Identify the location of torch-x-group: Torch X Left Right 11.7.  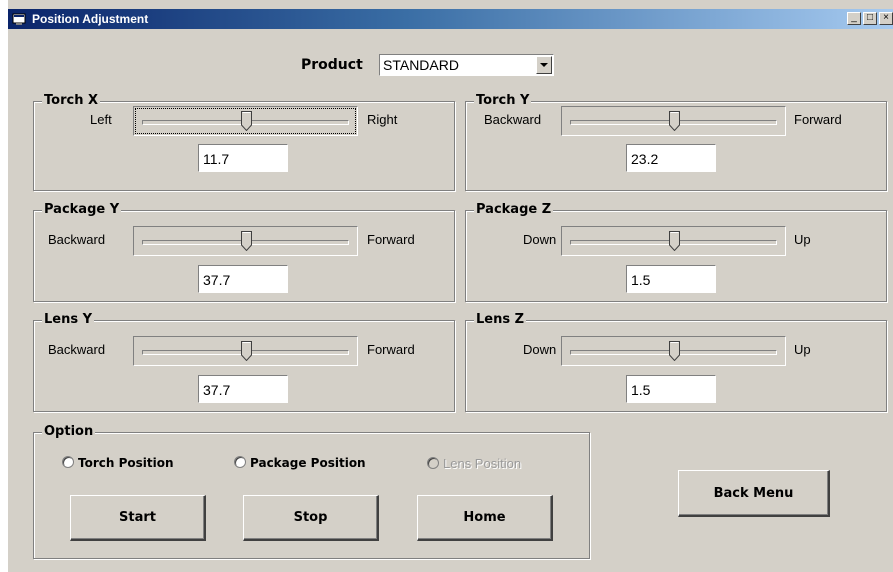
(244, 142).